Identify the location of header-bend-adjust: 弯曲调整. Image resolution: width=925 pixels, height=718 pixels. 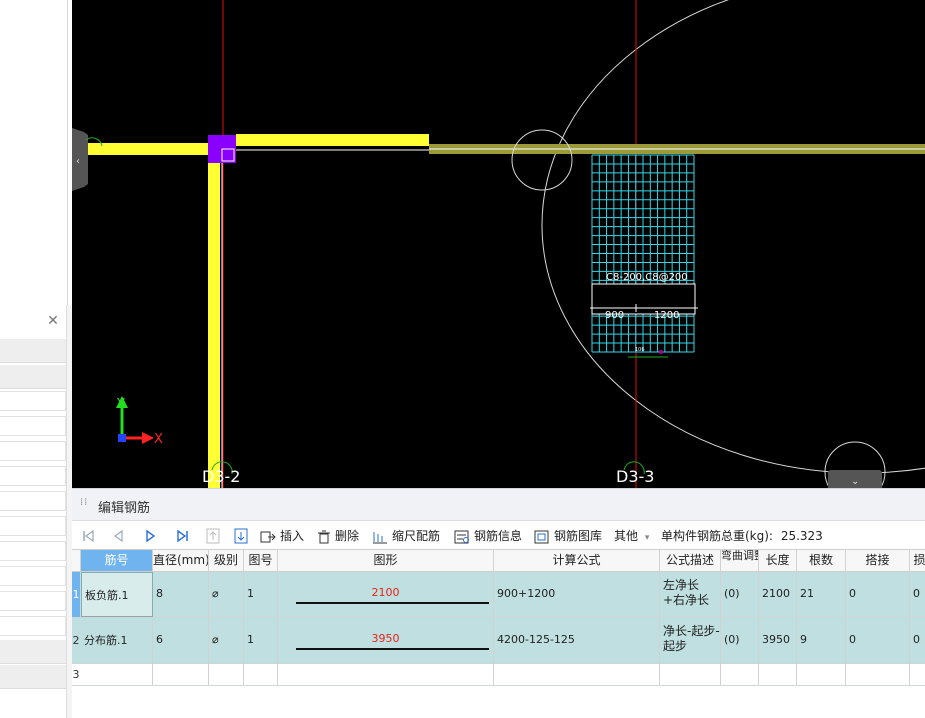
(740, 560).